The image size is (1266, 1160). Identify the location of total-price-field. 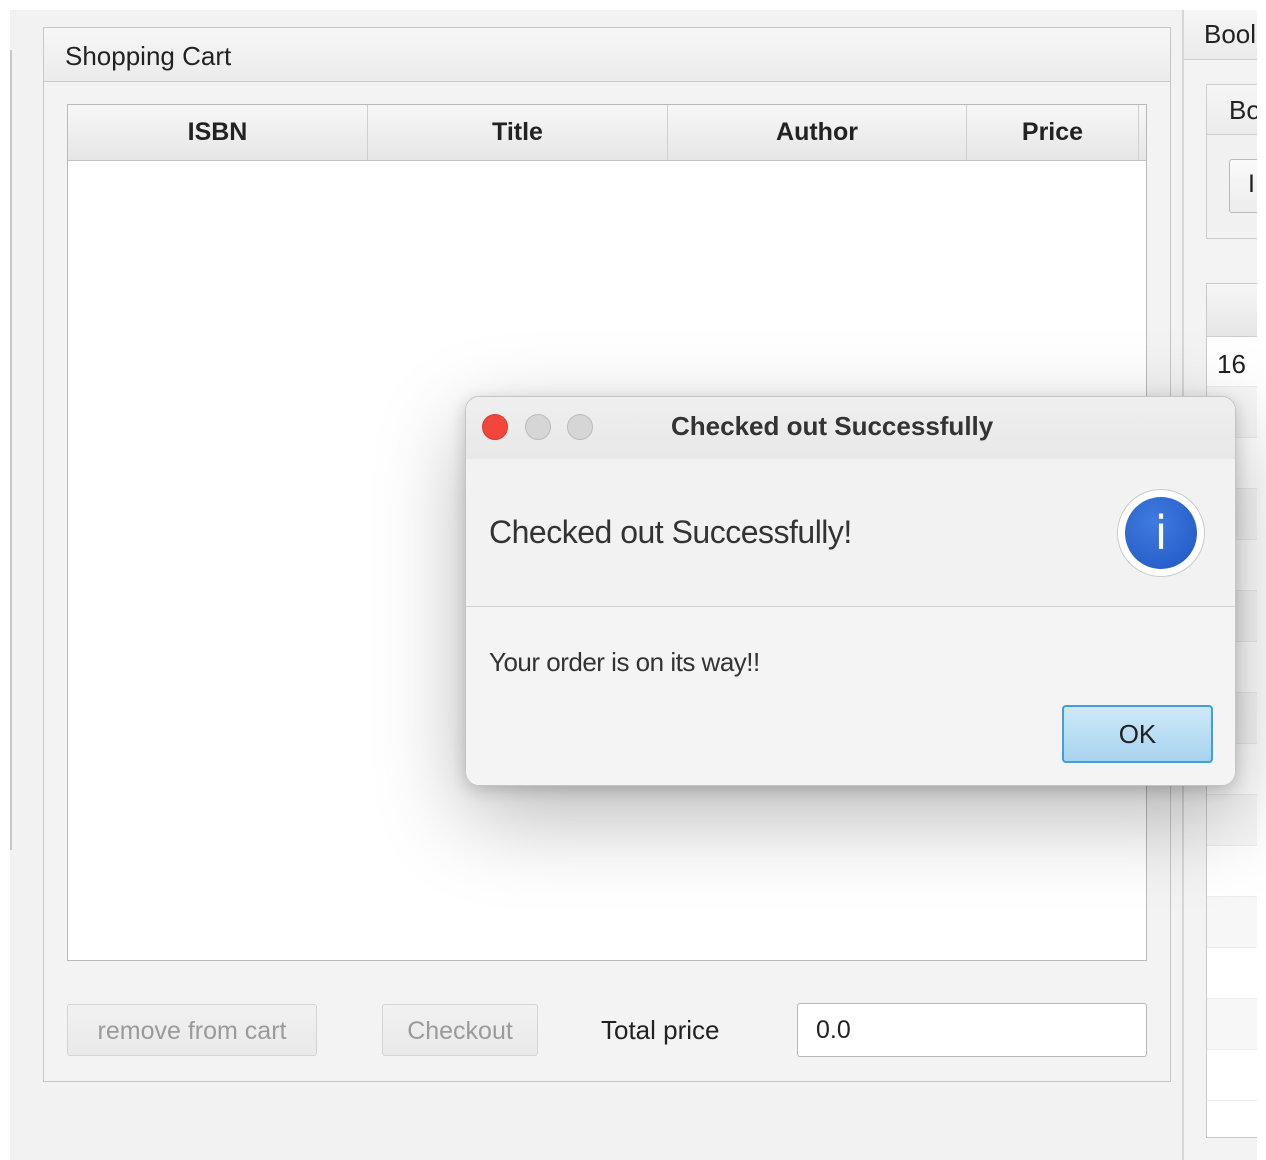
(972, 1030).